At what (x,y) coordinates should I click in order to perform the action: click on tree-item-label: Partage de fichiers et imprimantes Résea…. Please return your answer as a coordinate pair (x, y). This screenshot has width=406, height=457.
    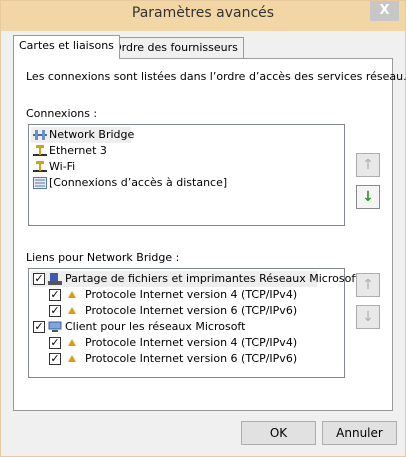
    Looking at the image, I should click on (212, 278).